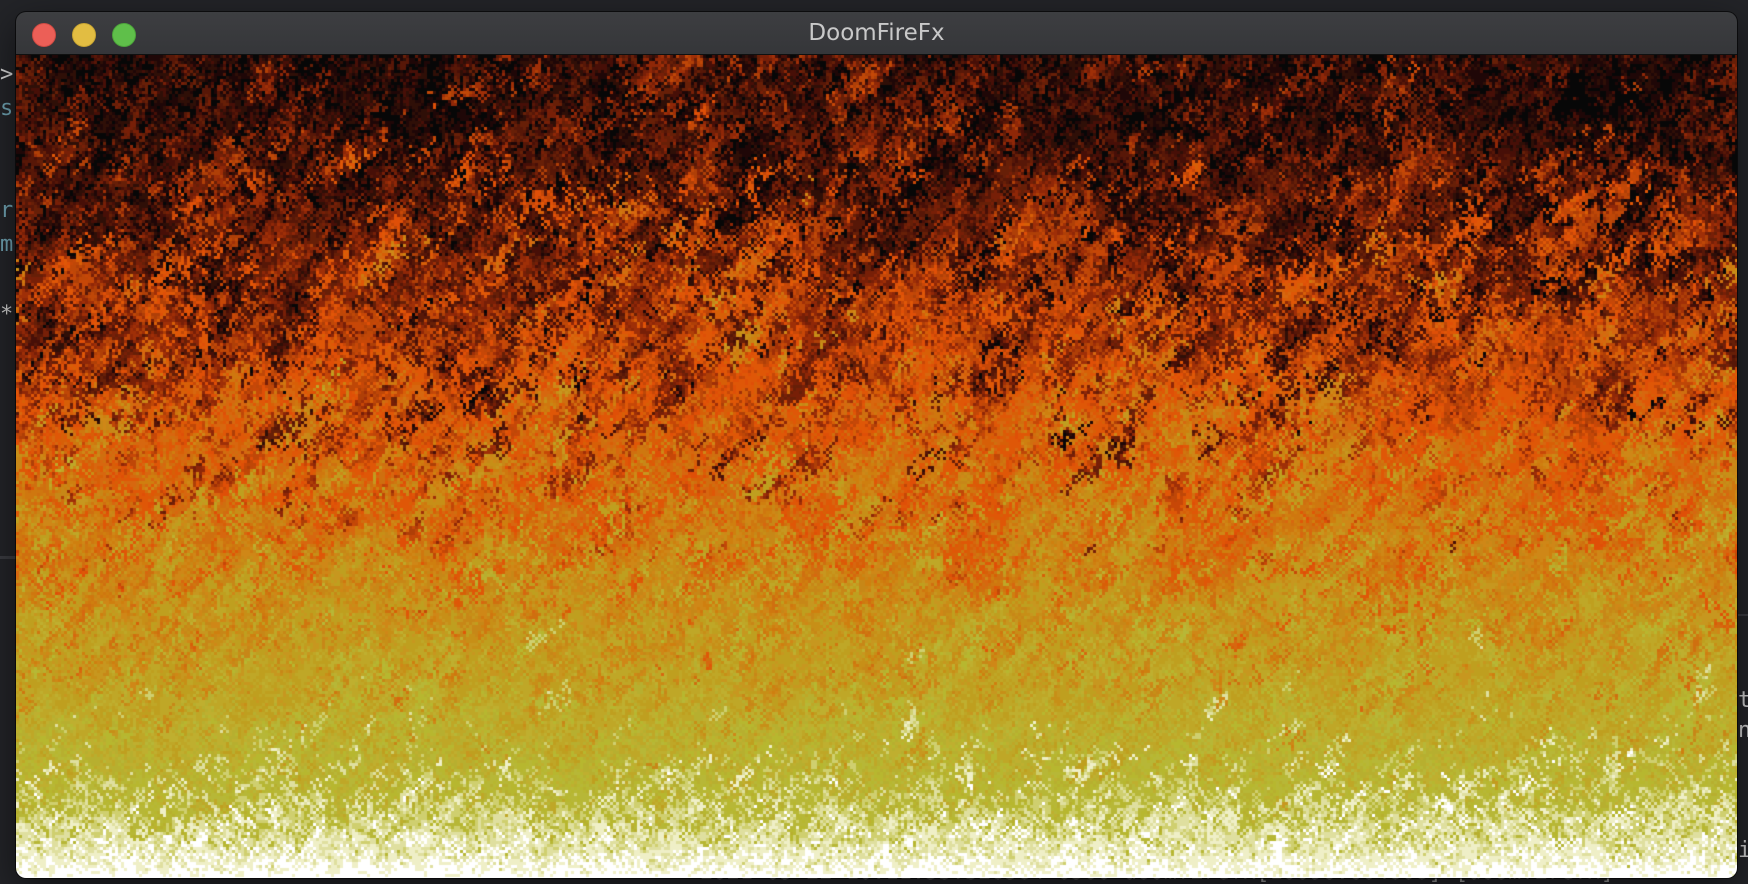 Image resolution: width=1748 pixels, height=884 pixels. I want to click on editor-glyph: r, so click(7, 210).